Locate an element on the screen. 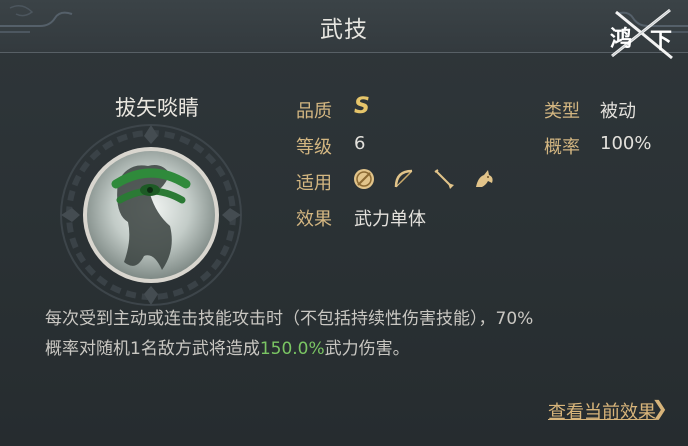 This screenshot has height=446, width=688. game-logo: 鸿 下 is located at coordinates (641, 34).